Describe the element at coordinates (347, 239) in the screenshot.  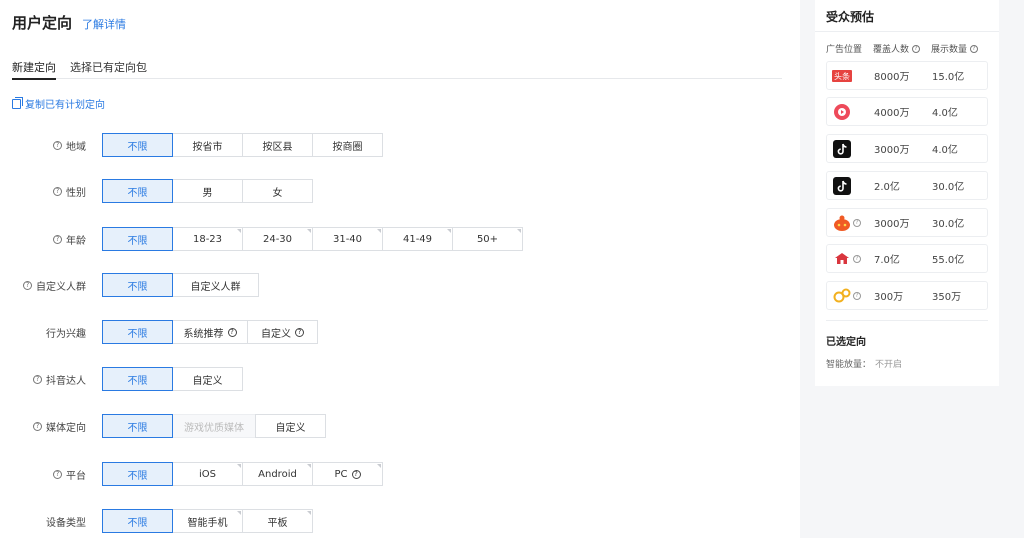
I see `age-option-31-40: 31-40` at that location.